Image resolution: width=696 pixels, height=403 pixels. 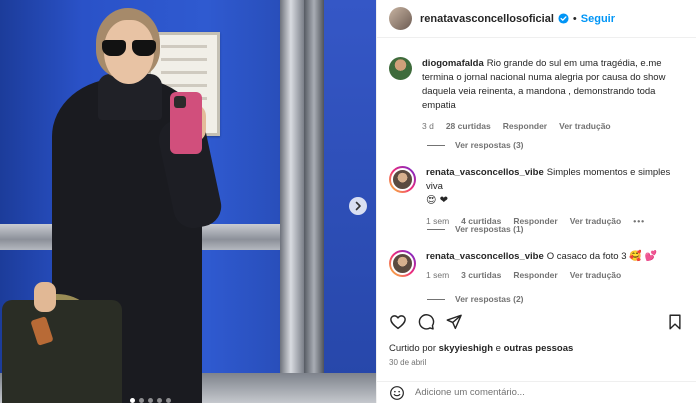 What do you see at coordinates (598, 19) in the screenshot?
I see `follow-button: Seguir` at bounding box center [598, 19].